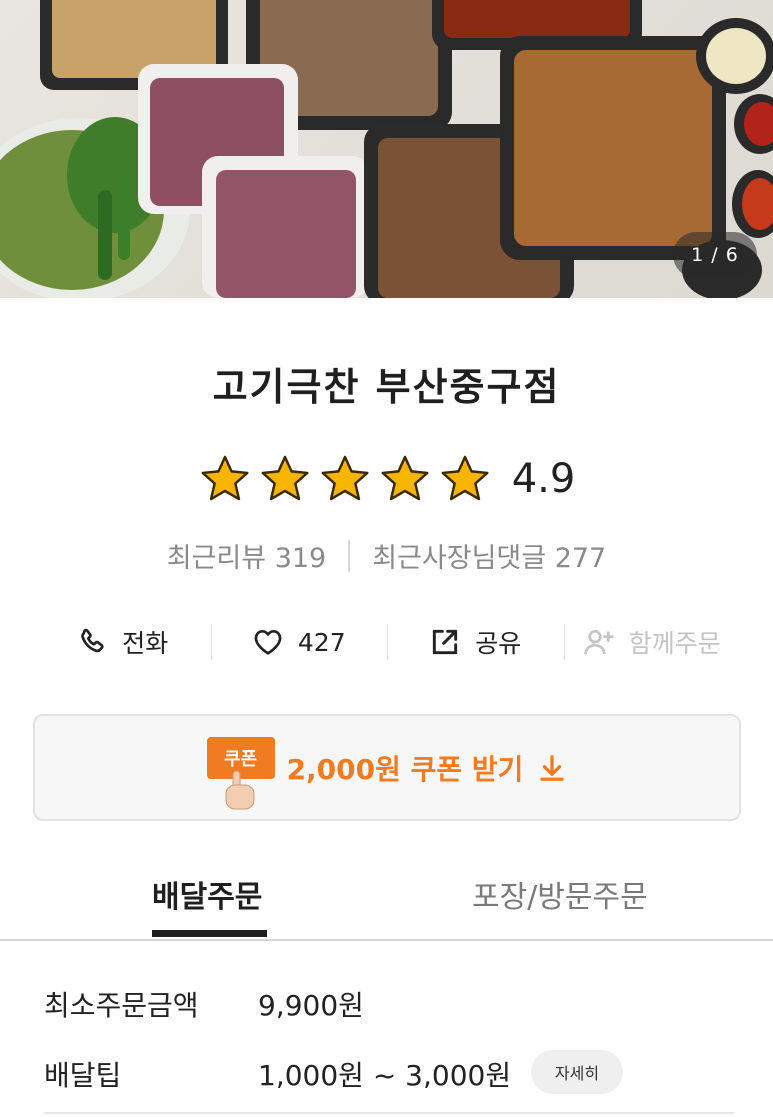  I want to click on rating-row: 4.9, so click(386, 479).